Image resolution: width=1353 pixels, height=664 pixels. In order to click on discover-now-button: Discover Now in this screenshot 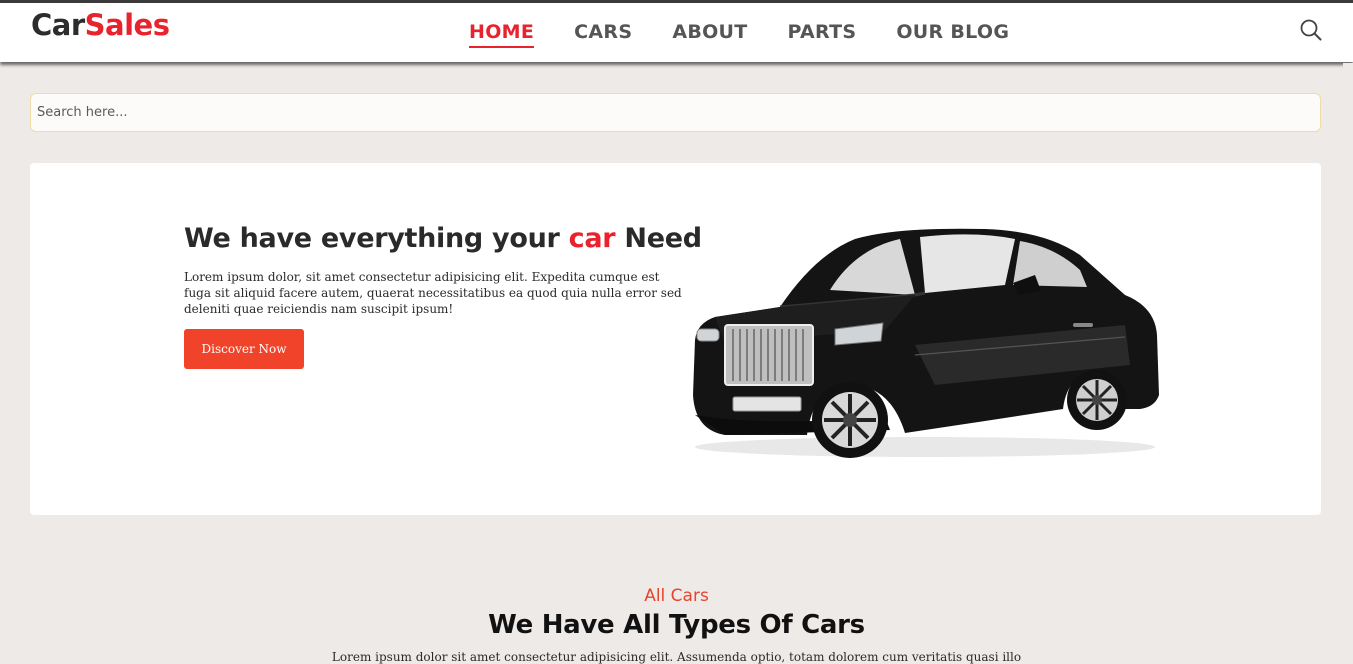, I will do `click(244, 349)`.